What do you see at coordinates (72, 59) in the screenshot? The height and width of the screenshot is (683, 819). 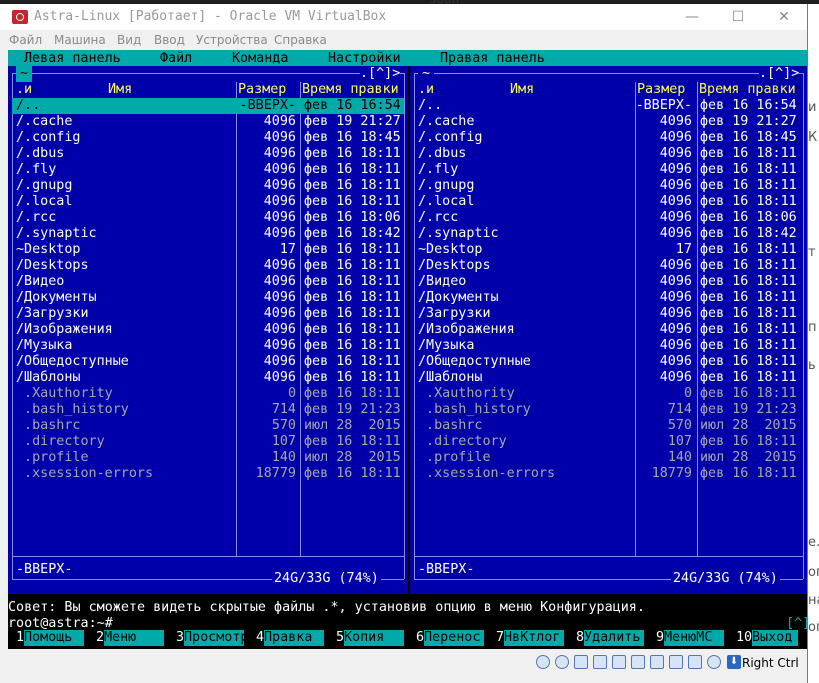 I see `mc-menu-left-panel: Левая панель` at bounding box center [72, 59].